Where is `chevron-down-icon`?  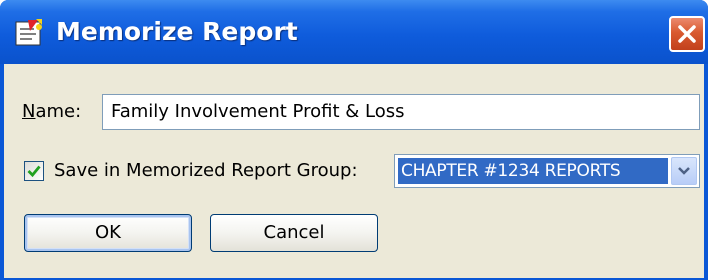
chevron-down-icon is located at coordinates (684, 171).